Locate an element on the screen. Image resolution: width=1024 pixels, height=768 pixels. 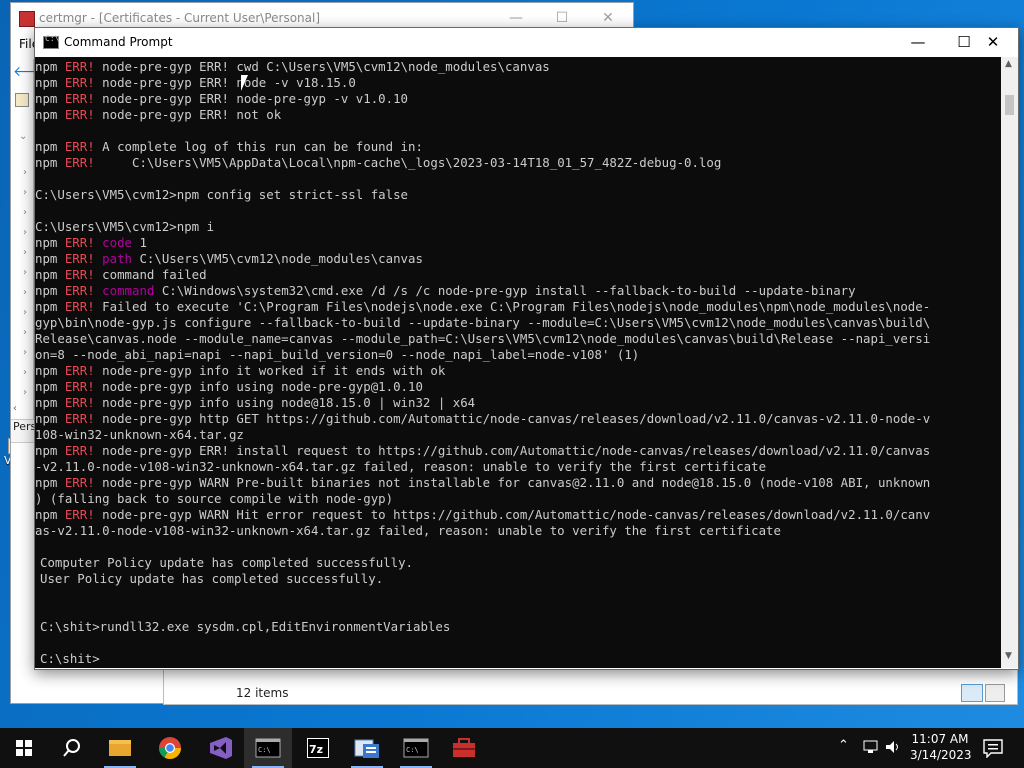
terminal-line: npm ERR! command failed is located at coordinates (121, 275).